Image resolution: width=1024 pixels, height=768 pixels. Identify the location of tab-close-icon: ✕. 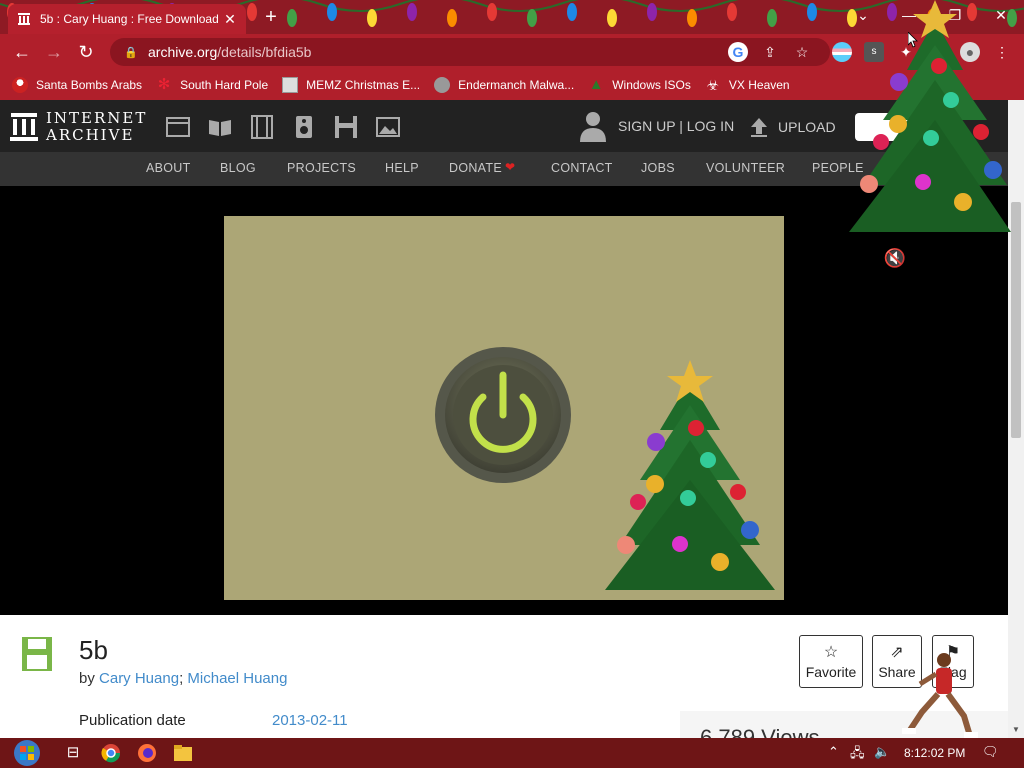
(230, 19).